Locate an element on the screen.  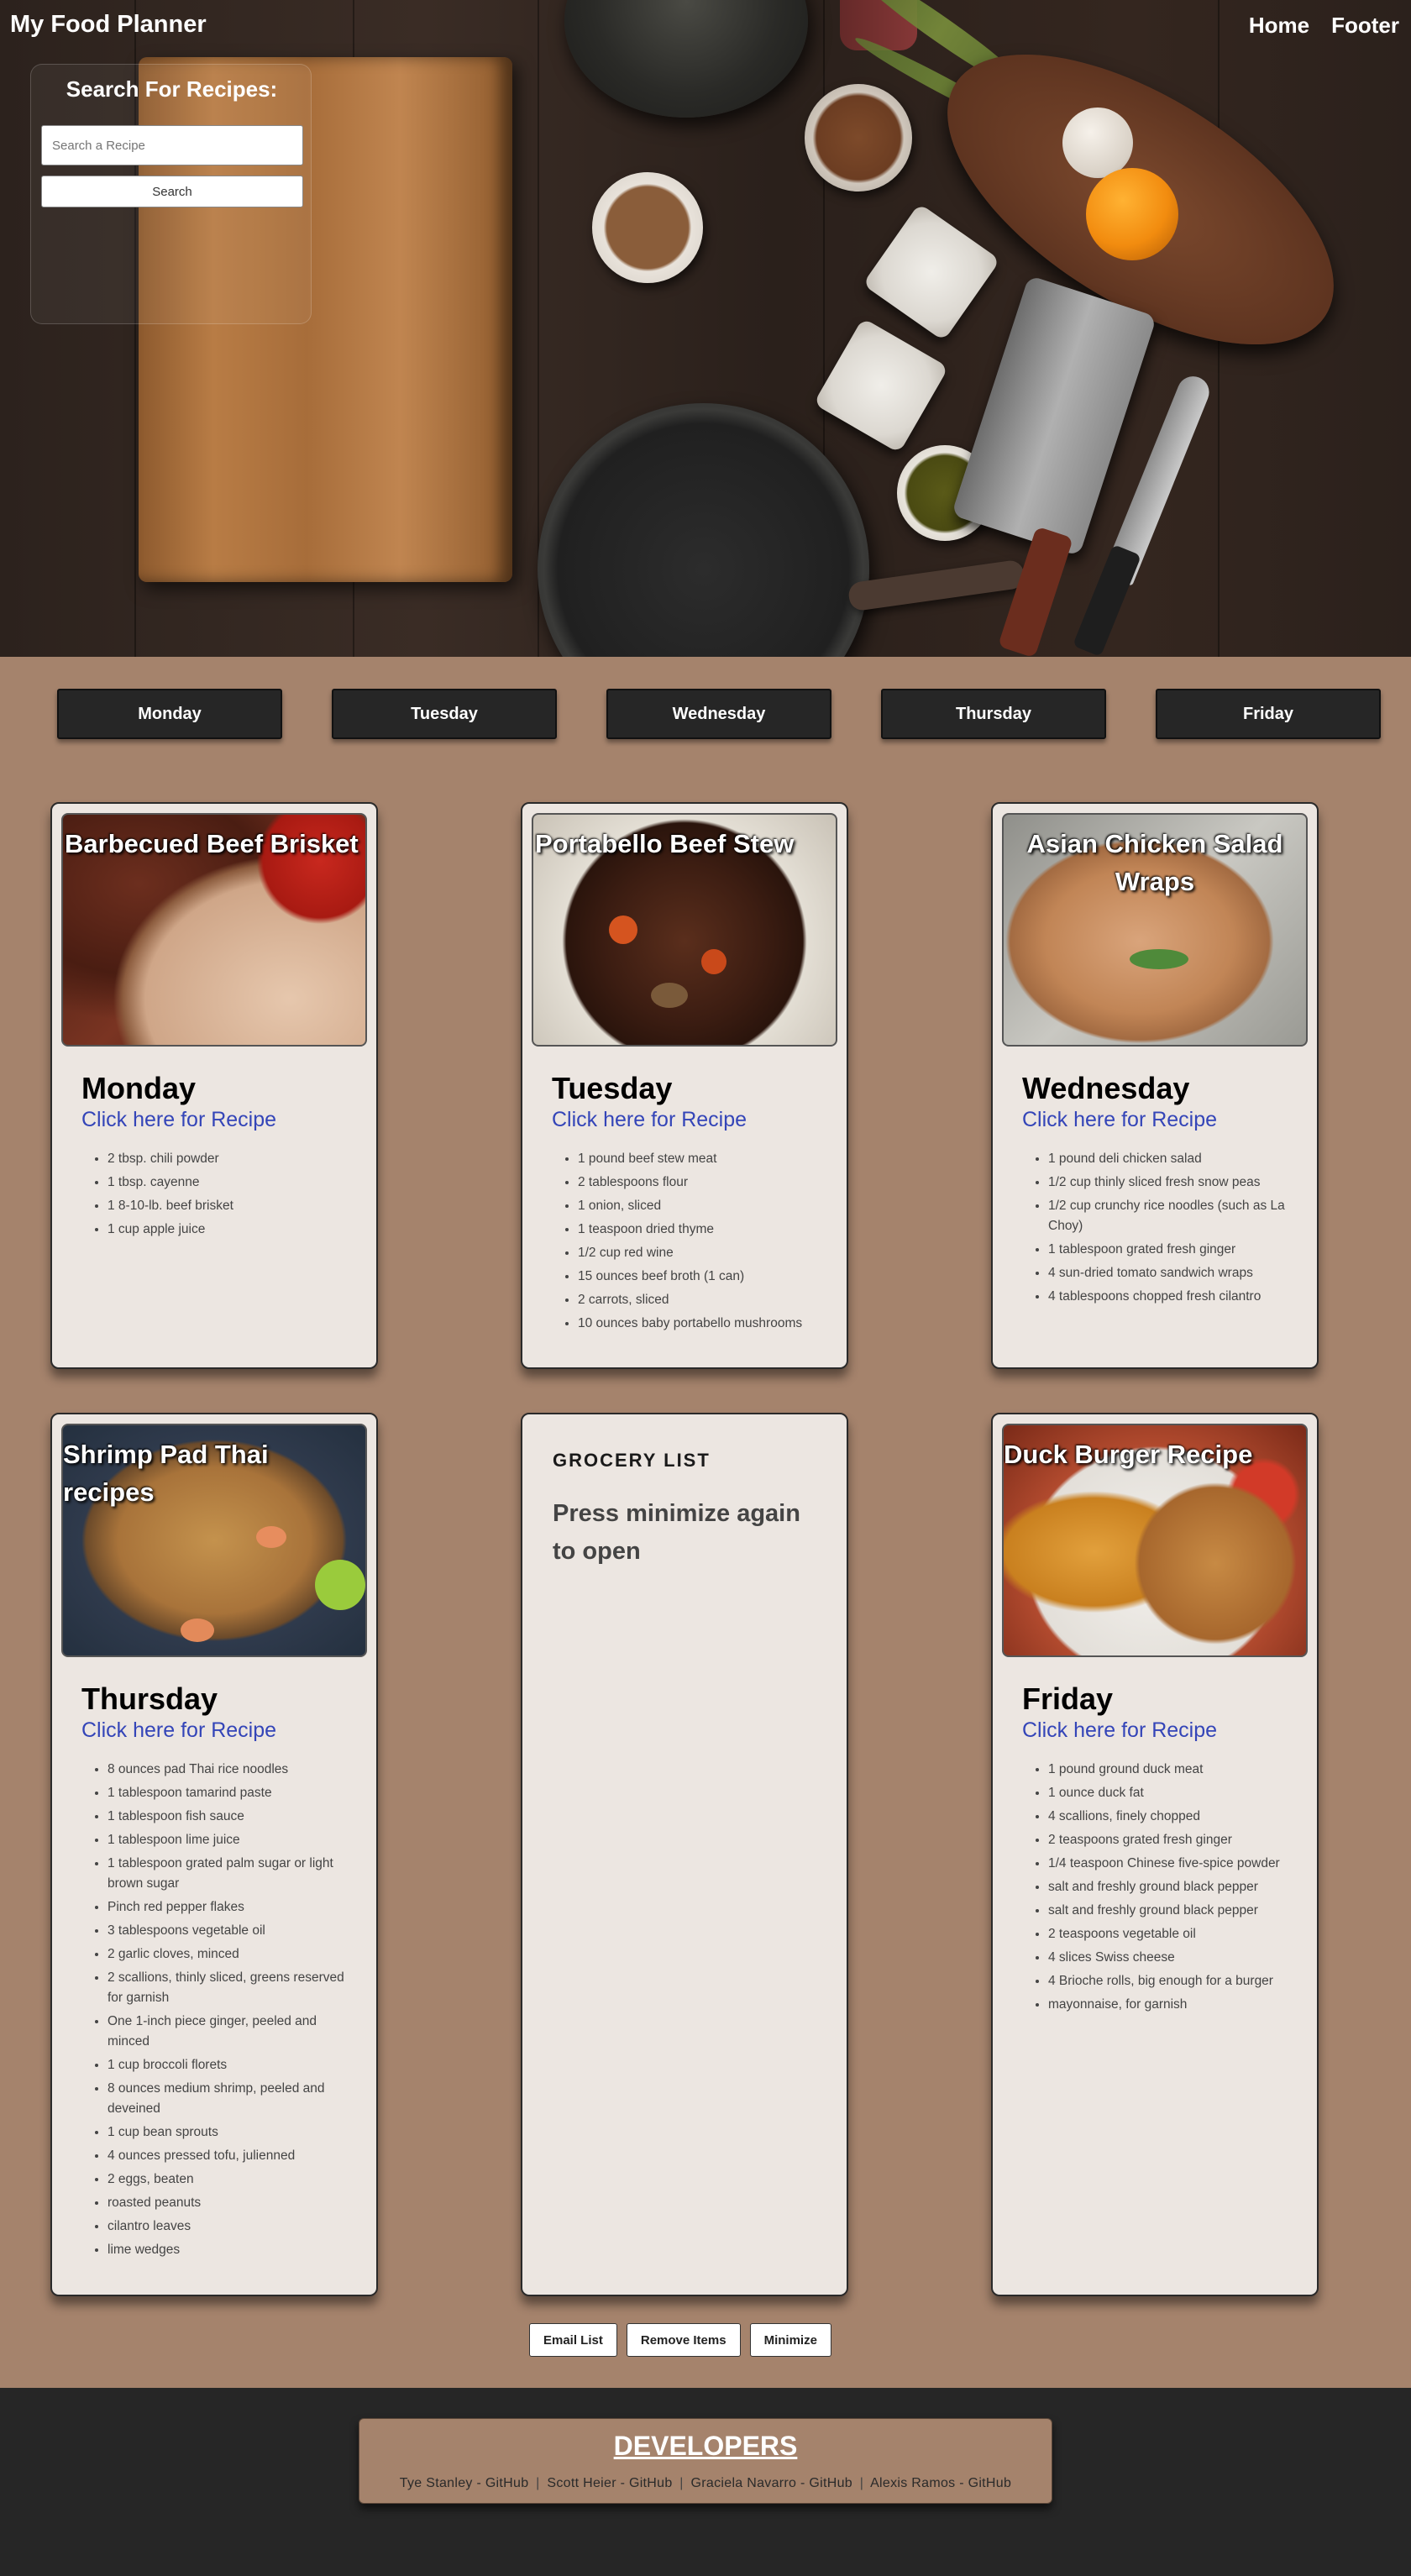
main-nav: Home Footer is located at coordinates (1324, 26).